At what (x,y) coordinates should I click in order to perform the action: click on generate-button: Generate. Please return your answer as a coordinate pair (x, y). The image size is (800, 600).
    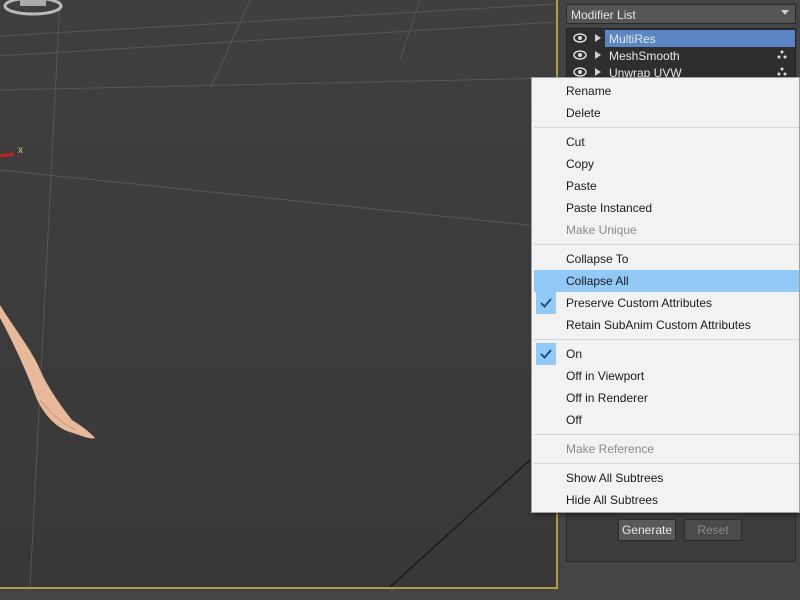
    Looking at the image, I should click on (647, 530).